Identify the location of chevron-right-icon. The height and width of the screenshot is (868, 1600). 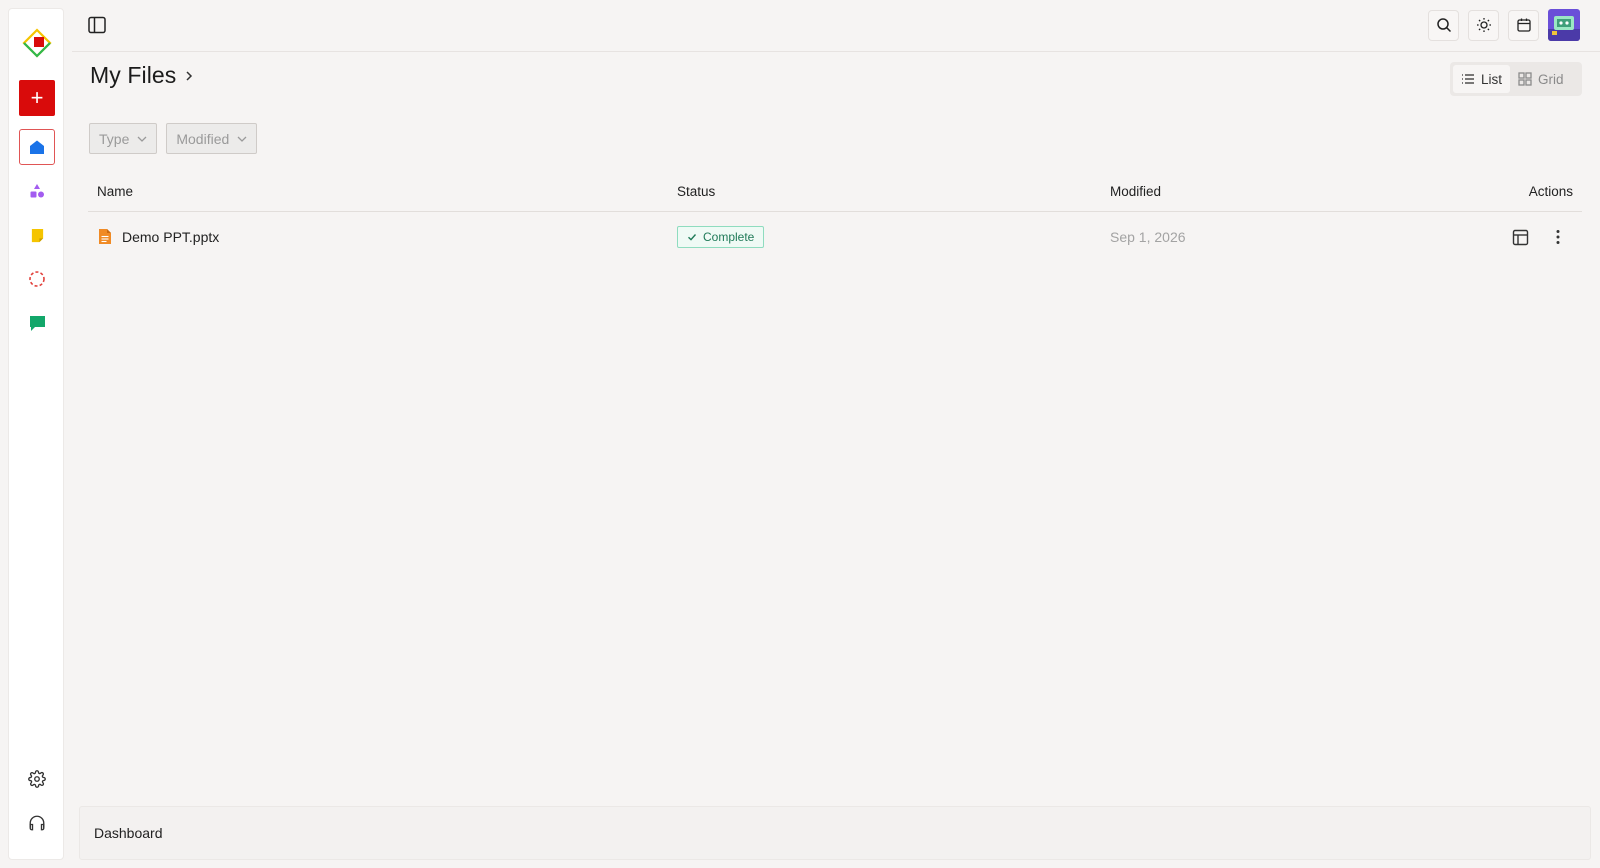
(189, 76).